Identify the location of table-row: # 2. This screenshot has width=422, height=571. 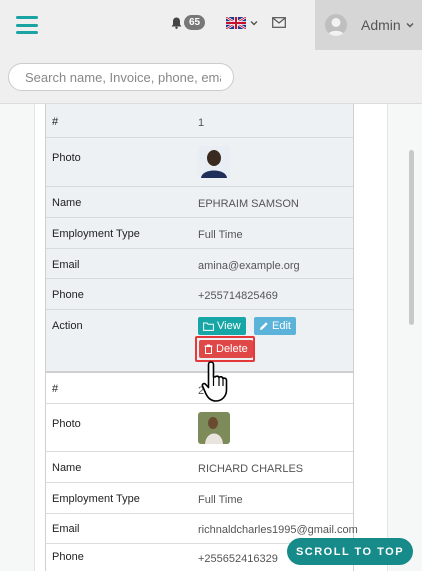
(199, 388).